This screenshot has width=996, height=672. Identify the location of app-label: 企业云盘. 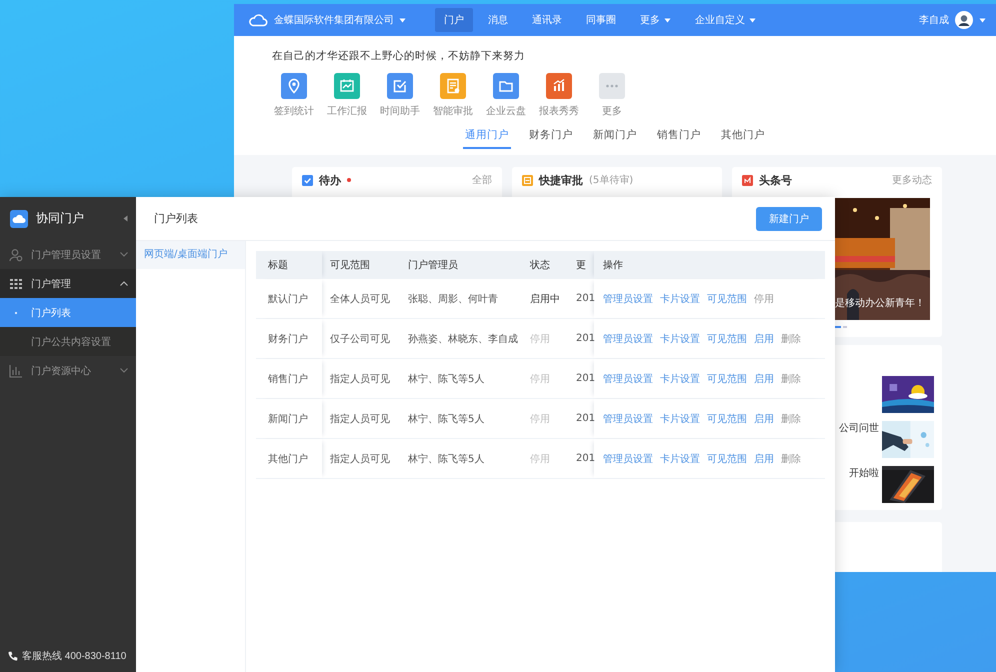
(506, 111).